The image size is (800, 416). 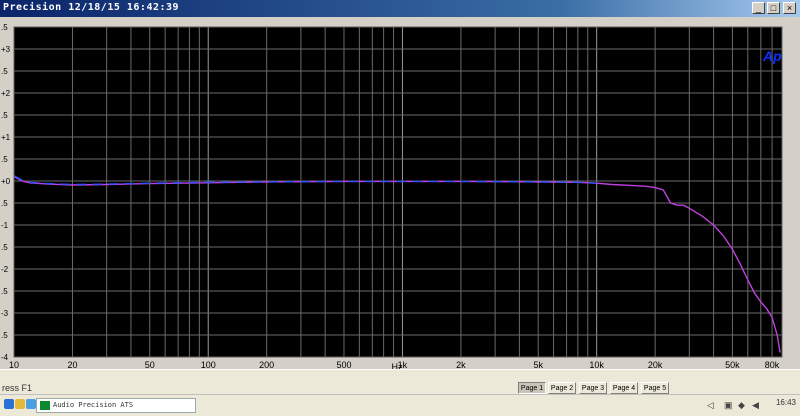 What do you see at coordinates (72, 364) in the screenshot?
I see `x-tick-label: 20` at bounding box center [72, 364].